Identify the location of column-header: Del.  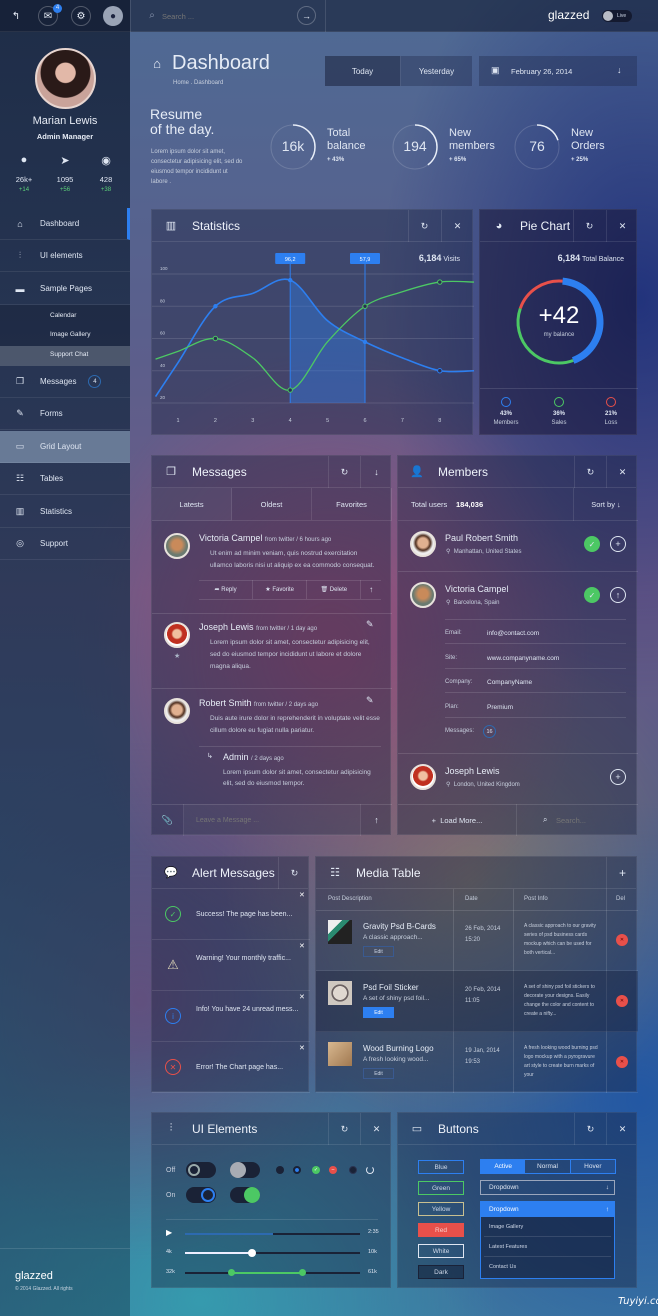
(620, 899).